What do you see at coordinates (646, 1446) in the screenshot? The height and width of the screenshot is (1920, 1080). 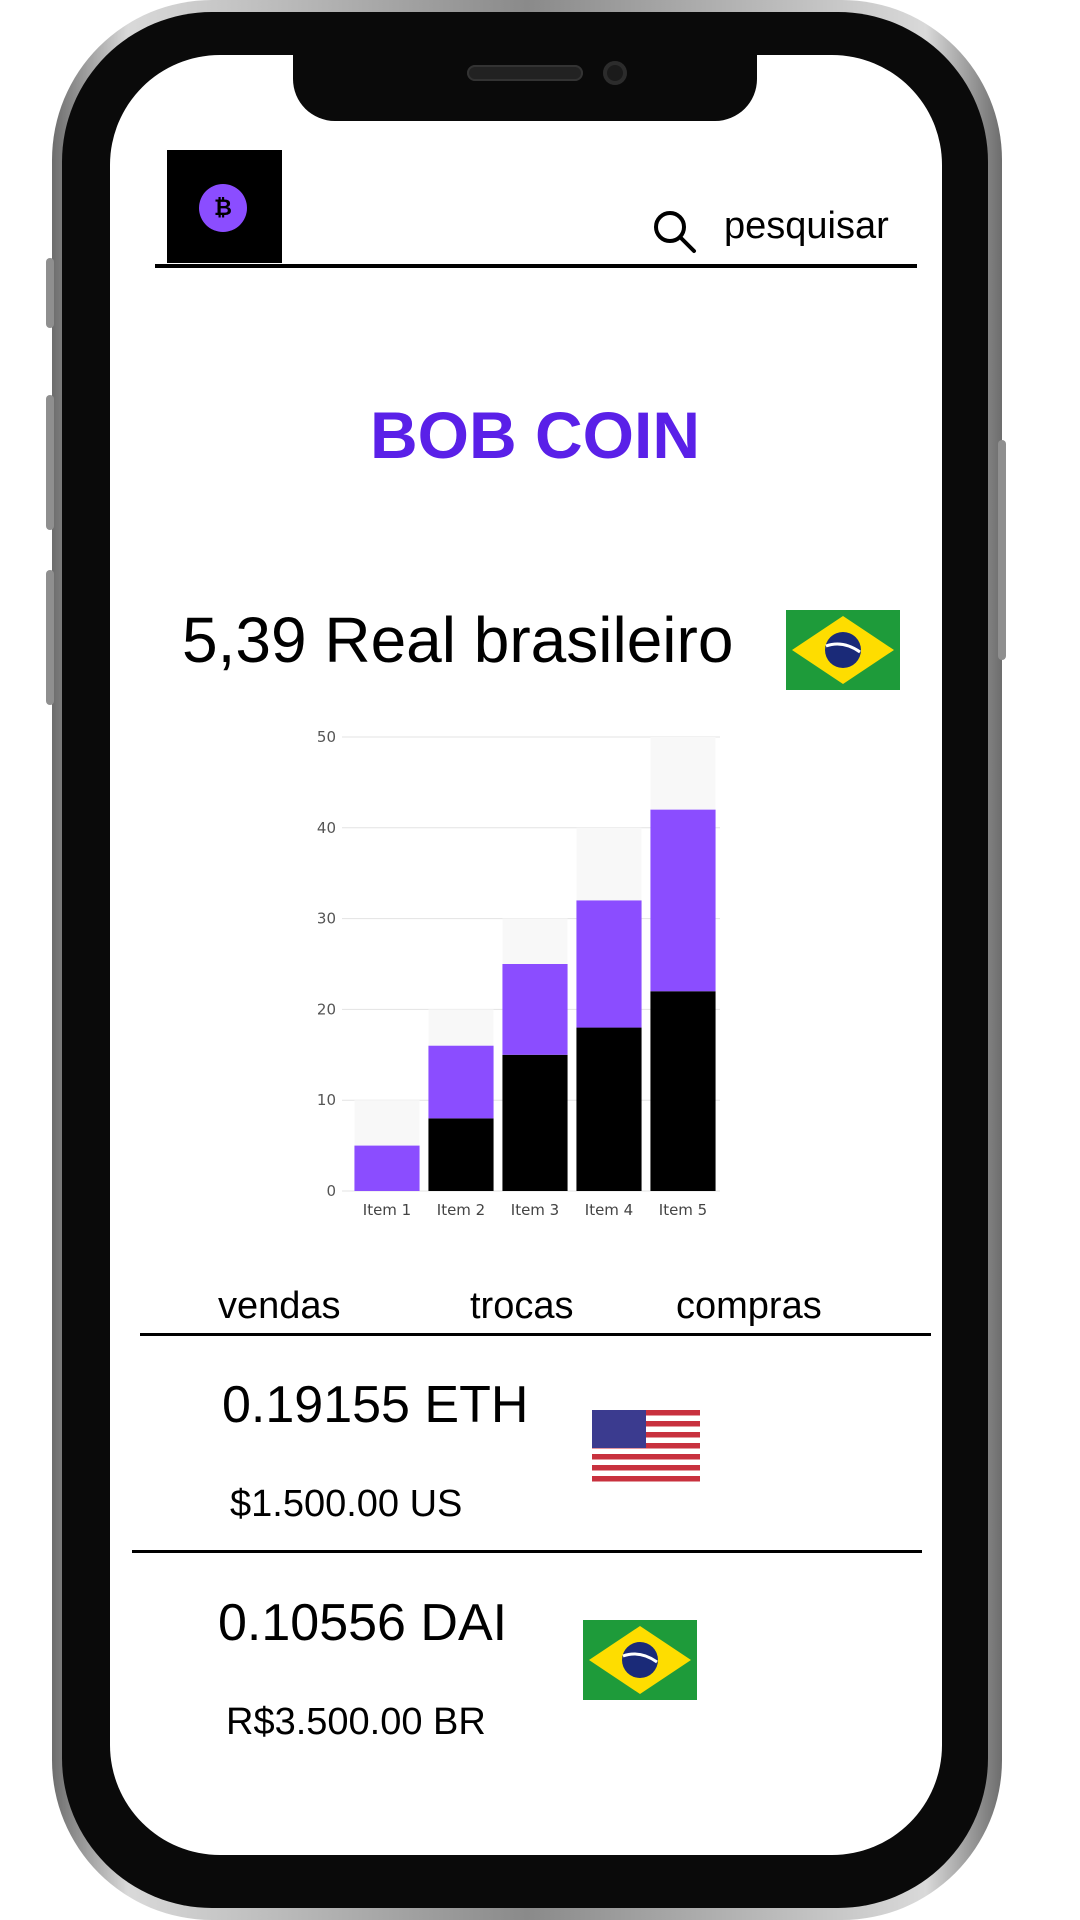 I see `us-flag-icon` at bounding box center [646, 1446].